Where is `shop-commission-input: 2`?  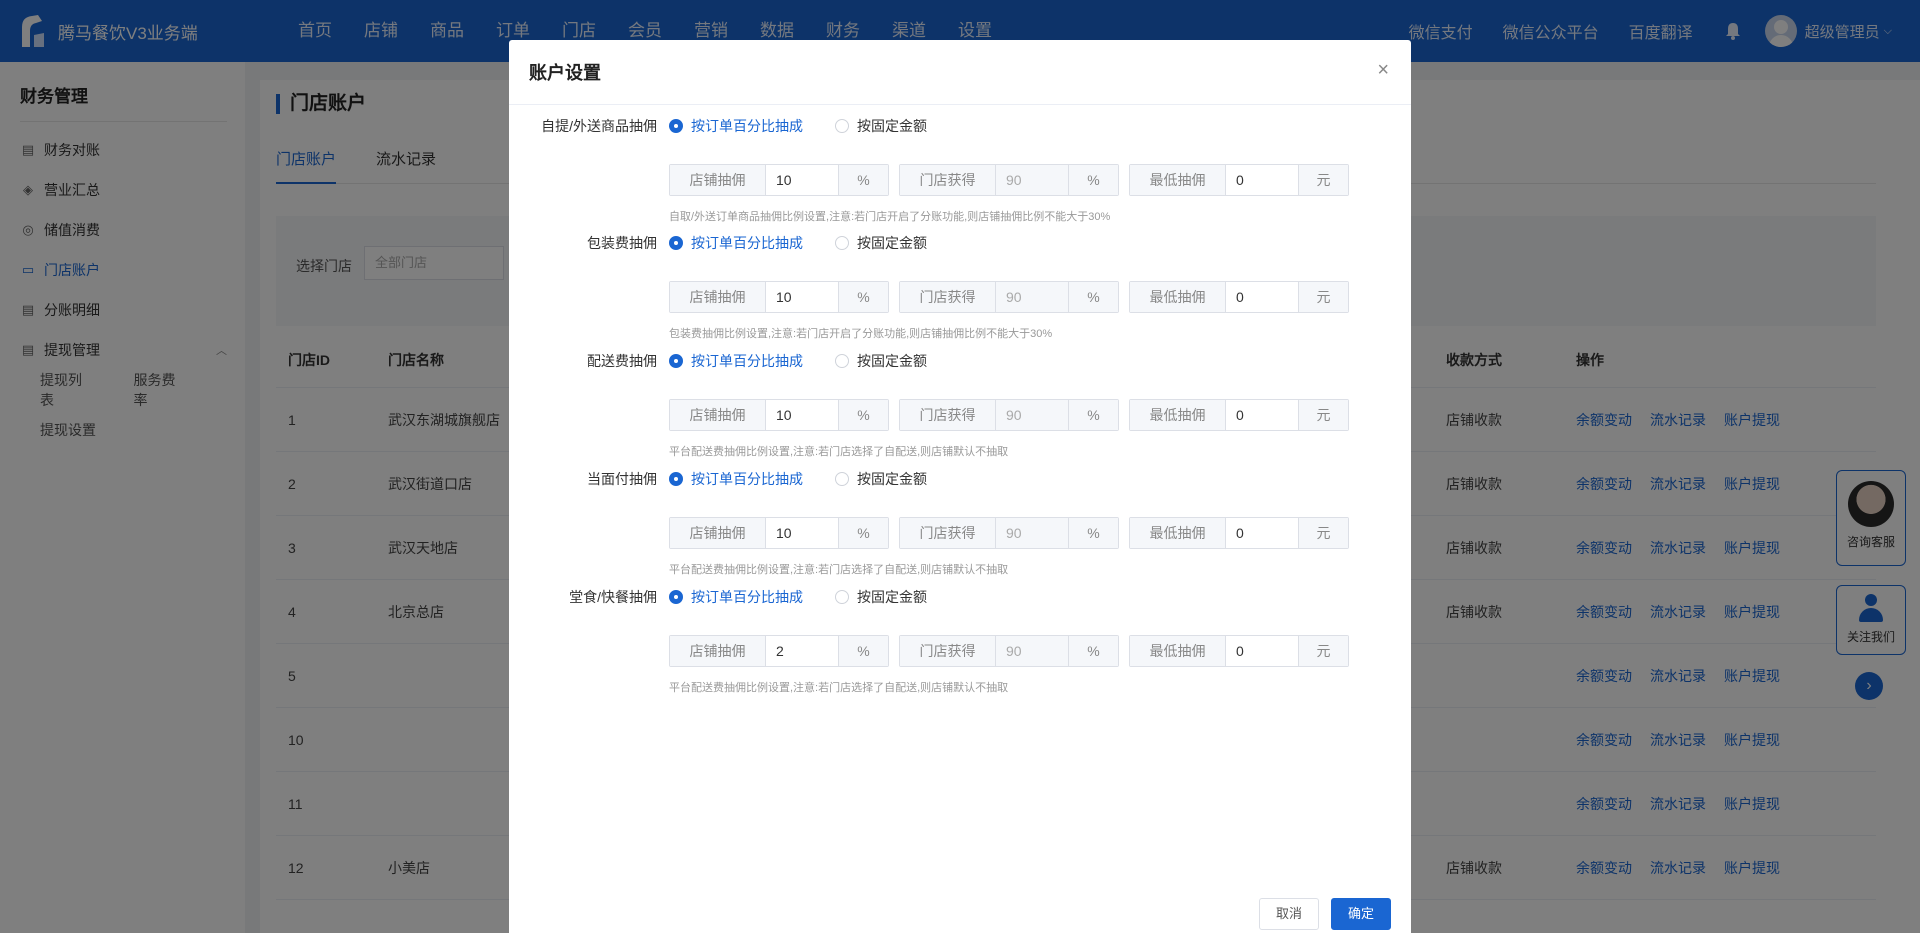 shop-commission-input: 2 is located at coordinates (802, 651).